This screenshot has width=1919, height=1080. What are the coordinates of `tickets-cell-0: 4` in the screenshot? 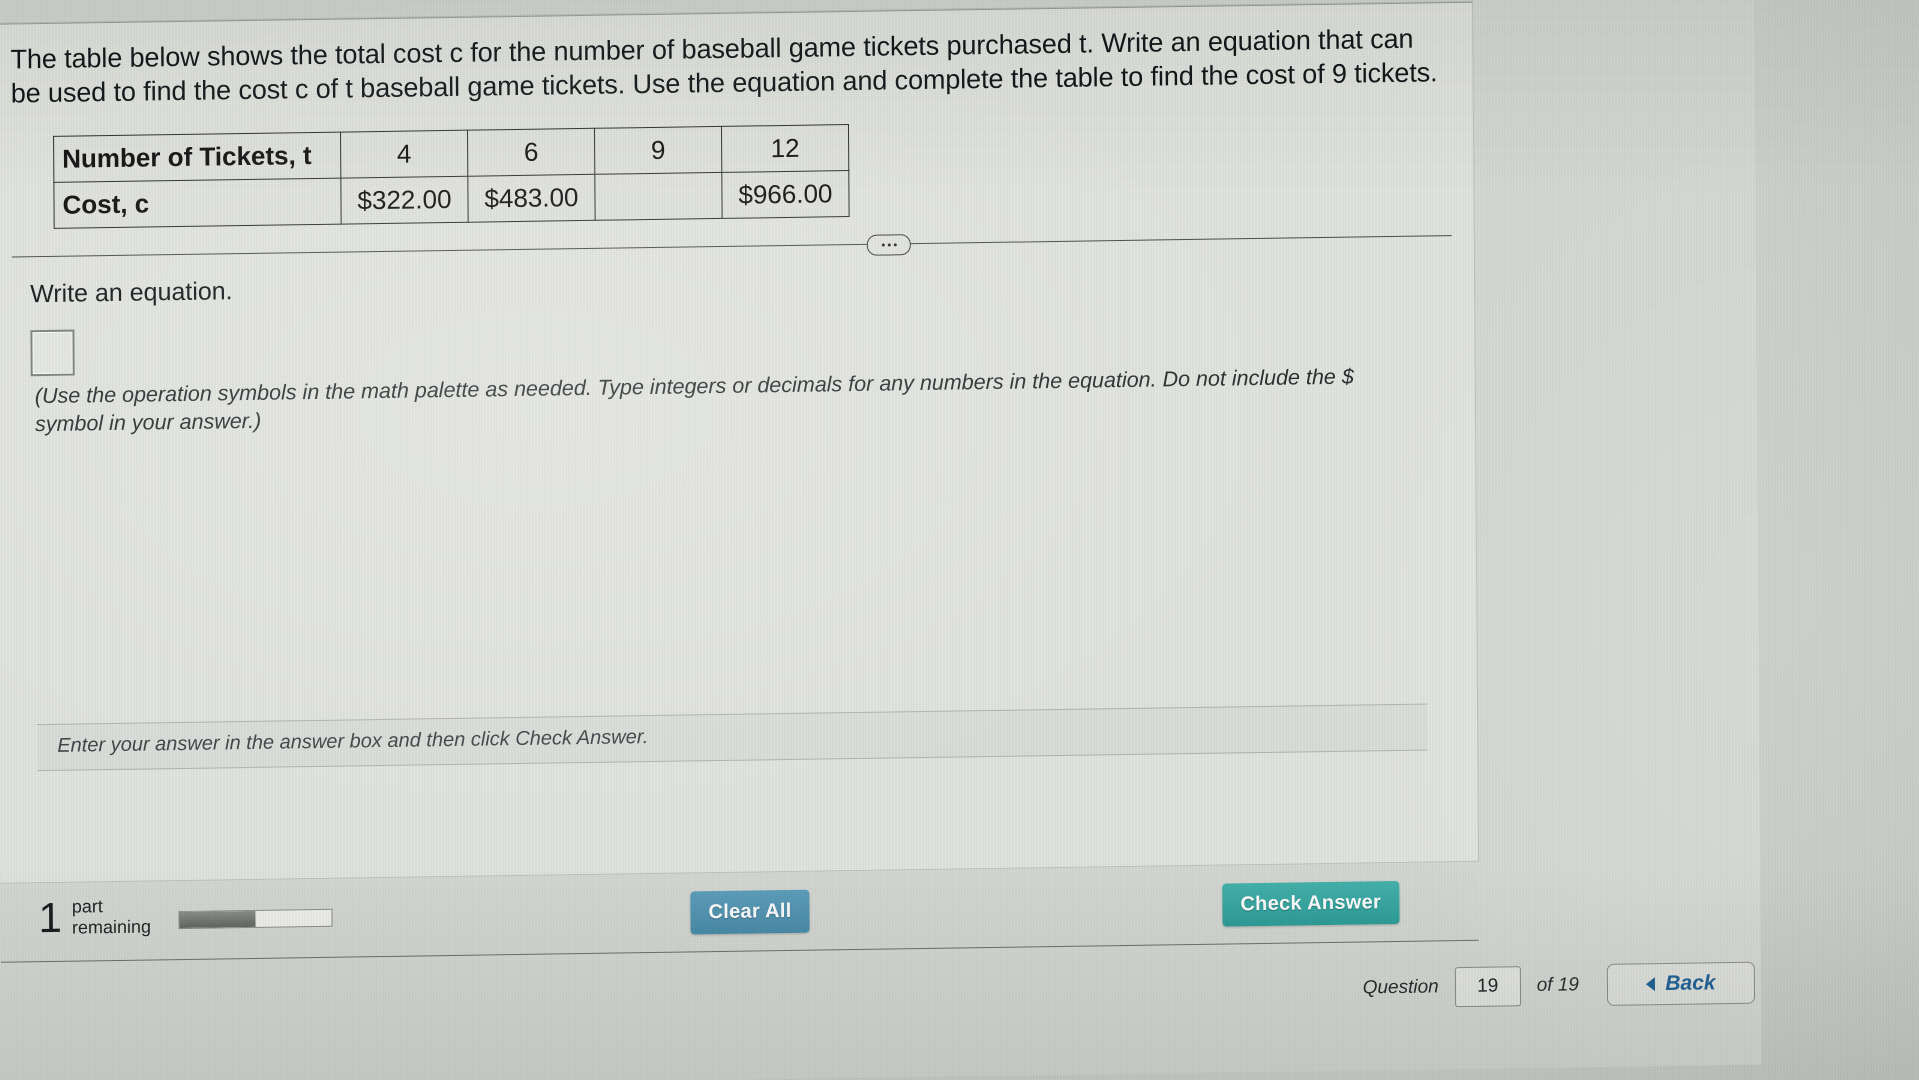 It's located at (404, 154).